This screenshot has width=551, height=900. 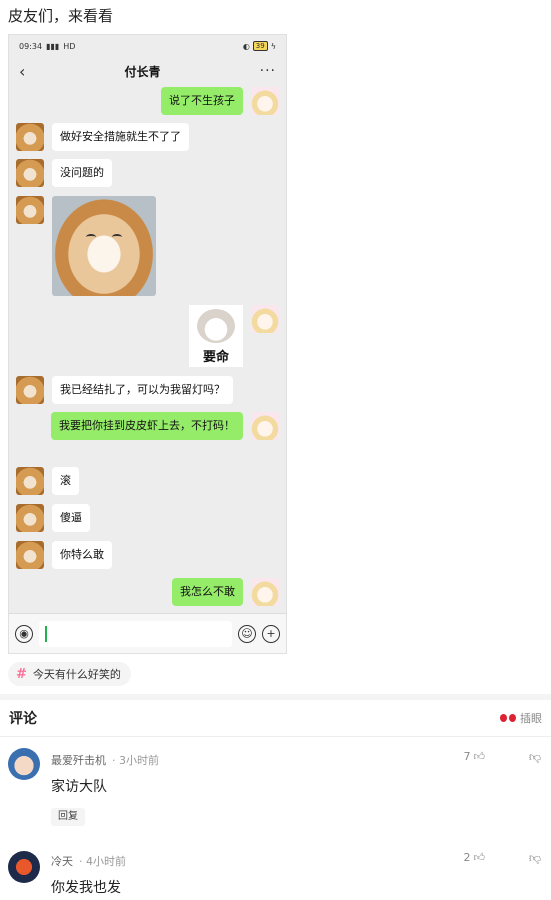 I want to click on cat-sticker-image: 要命, so click(x=216, y=336).